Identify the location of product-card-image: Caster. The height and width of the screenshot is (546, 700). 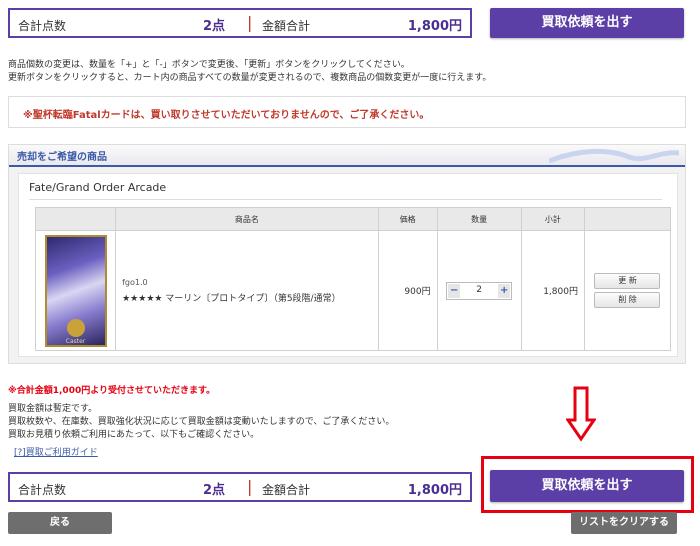
(75, 290).